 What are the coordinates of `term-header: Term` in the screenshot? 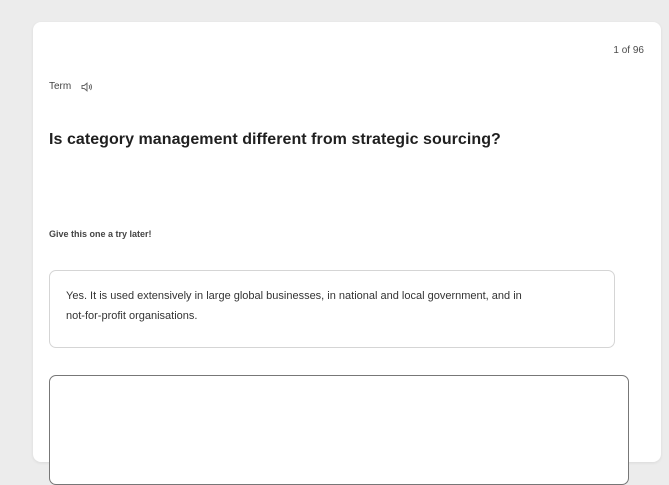 It's located at (71, 86).